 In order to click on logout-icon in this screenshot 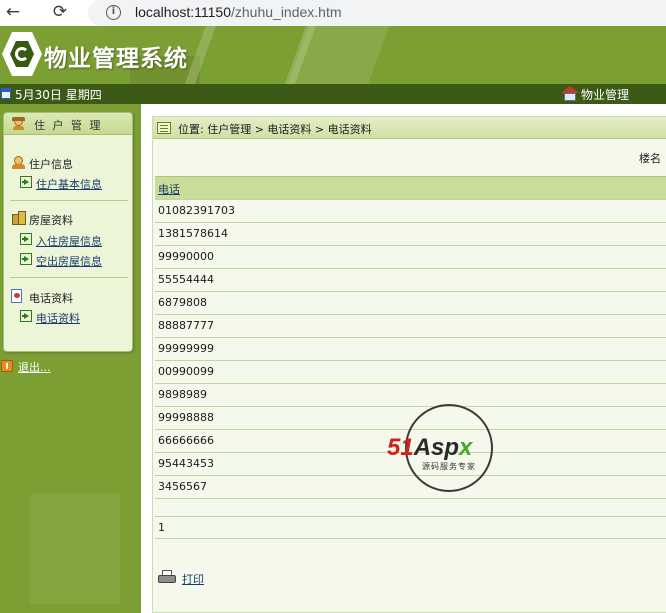, I will do `click(7, 366)`.